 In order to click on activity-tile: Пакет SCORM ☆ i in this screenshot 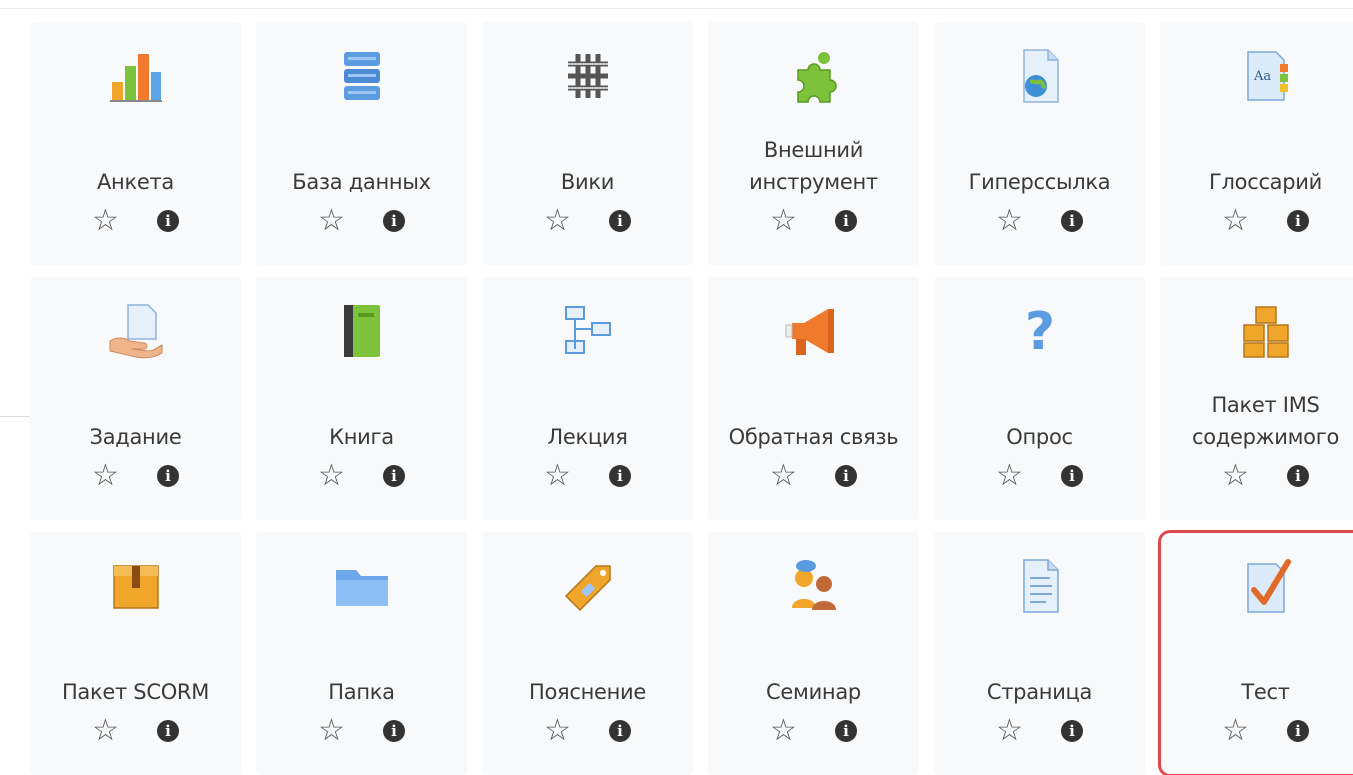, I will do `click(135, 653)`.